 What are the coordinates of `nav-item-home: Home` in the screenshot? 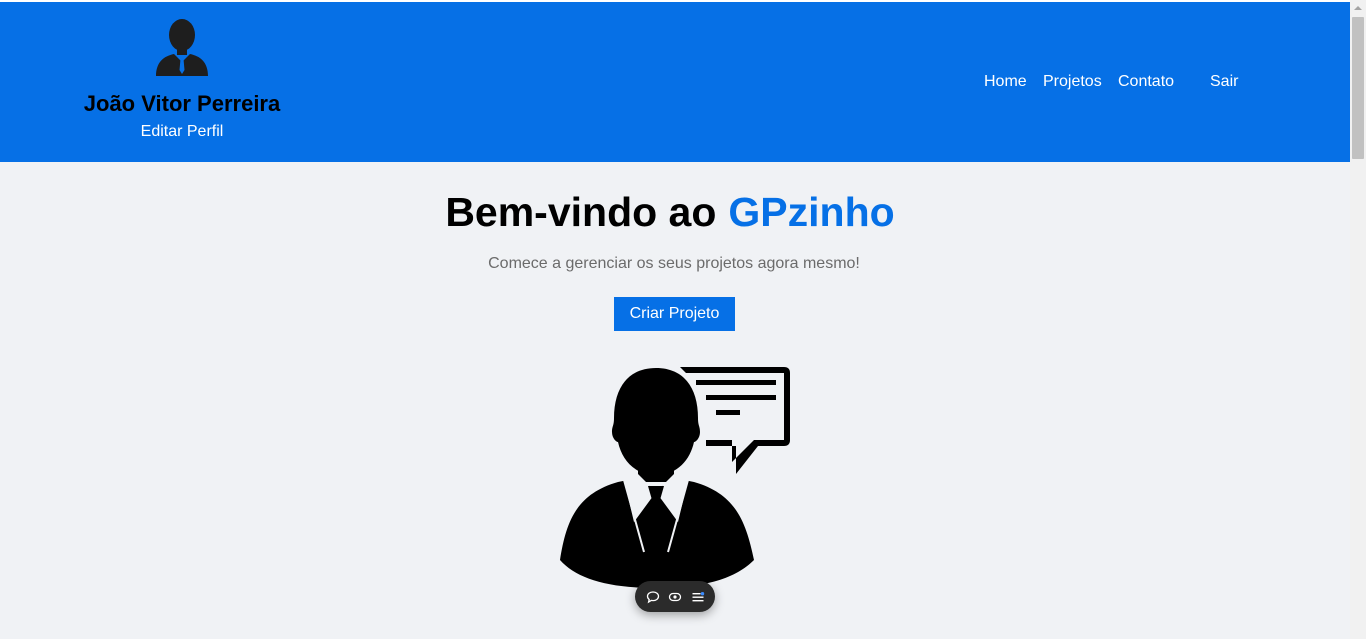 It's located at (1005, 82).